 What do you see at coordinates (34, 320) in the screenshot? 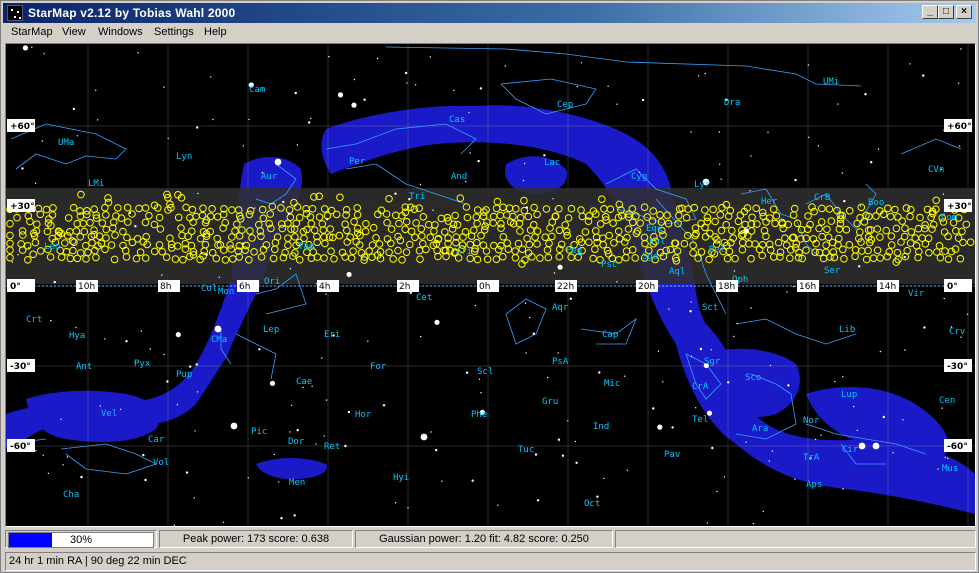
I see `constellation-label-crt: Crt` at bounding box center [34, 320].